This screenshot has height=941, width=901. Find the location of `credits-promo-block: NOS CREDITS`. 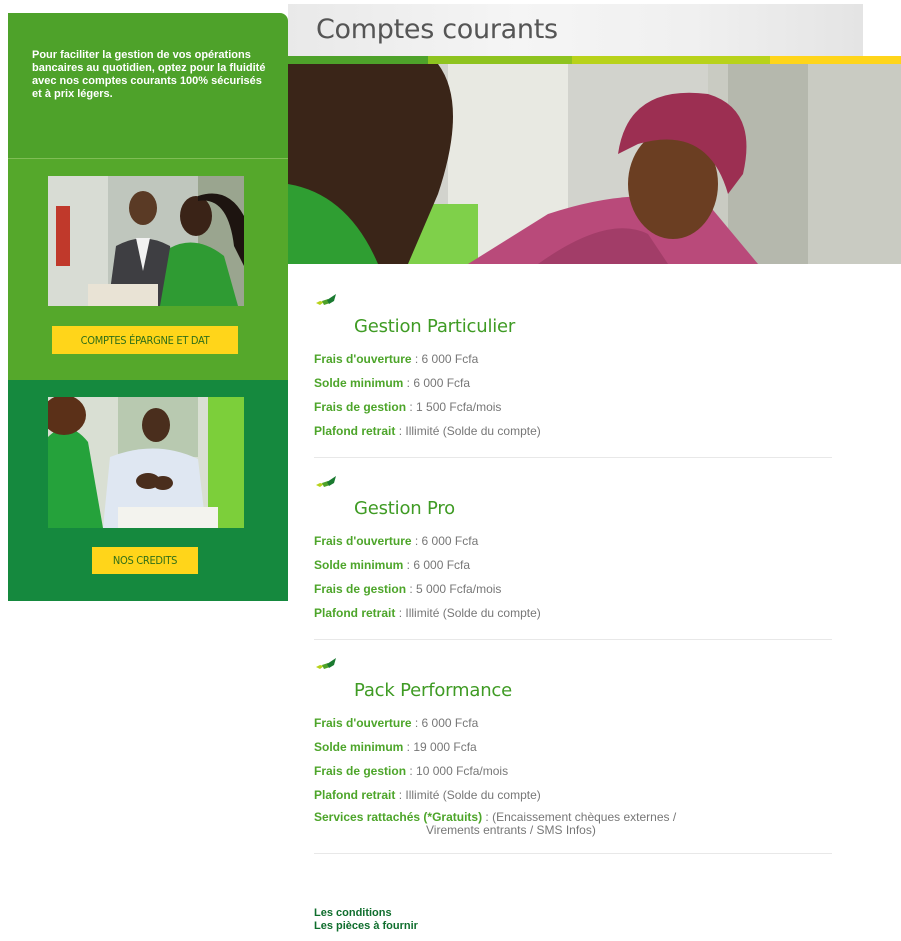

credits-promo-block: NOS CREDITS is located at coordinates (148, 490).